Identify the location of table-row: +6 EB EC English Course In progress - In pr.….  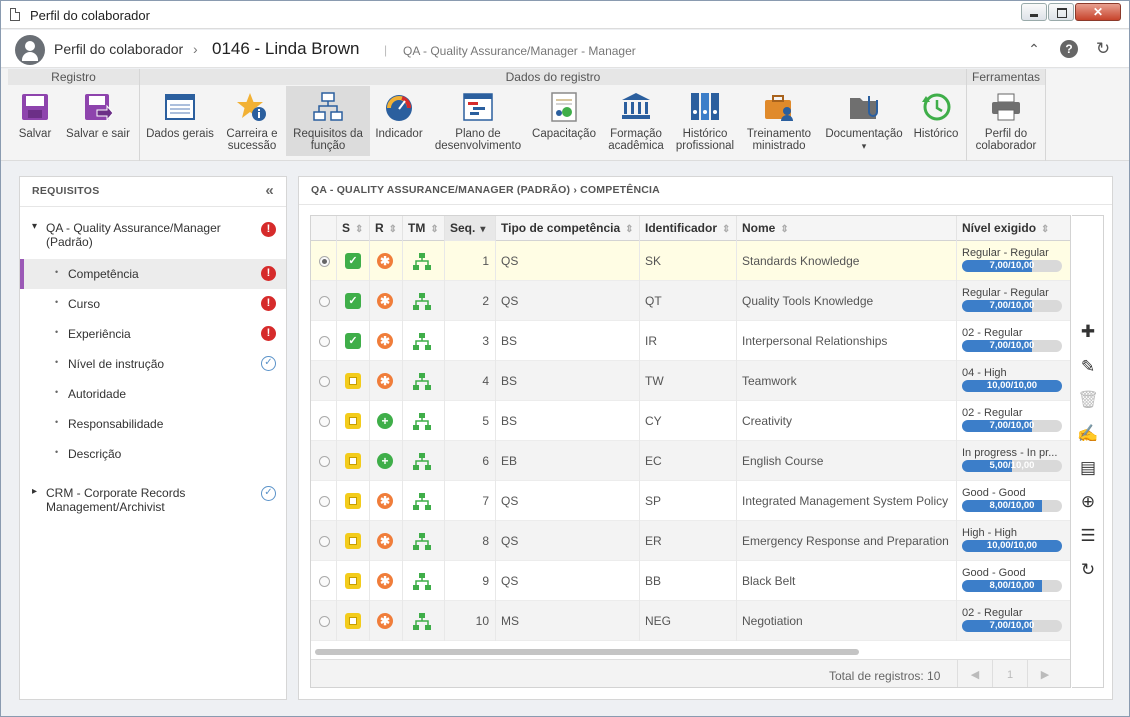
(690, 461).